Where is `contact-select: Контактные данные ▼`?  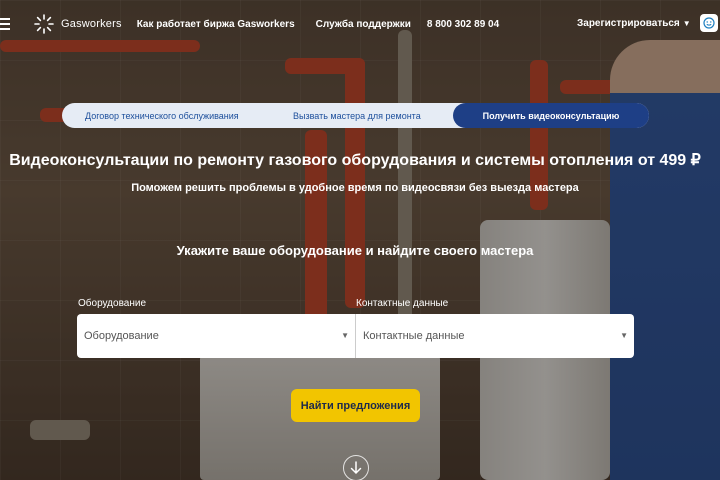
contact-select: Контактные данные ▼ is located at coordinates (494, 336).